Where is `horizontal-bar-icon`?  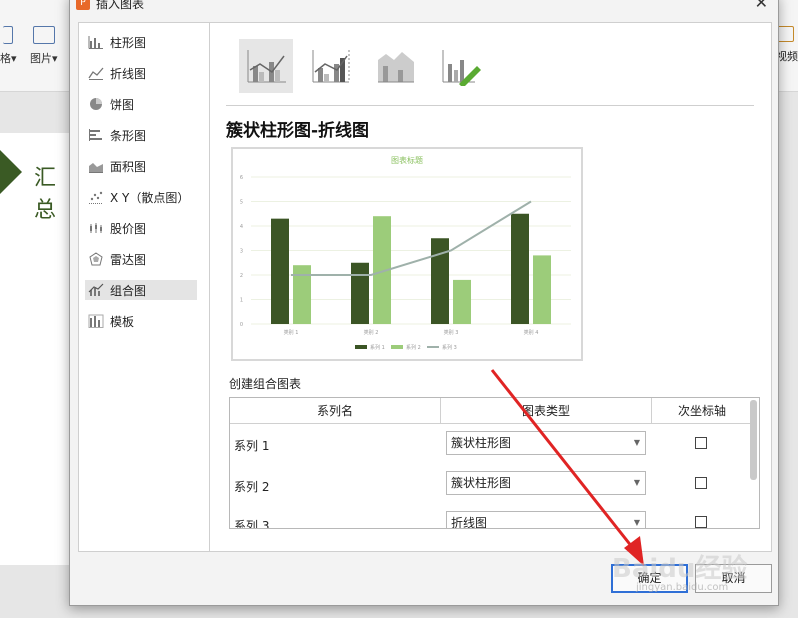 horizontal-bar-icon is located at coordinates (95, 135).